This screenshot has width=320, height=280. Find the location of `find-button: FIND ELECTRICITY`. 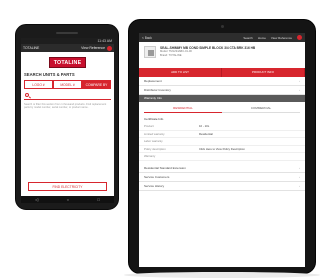

find-button: FIND ELECTRICITY is located at coordinates (67, 186).